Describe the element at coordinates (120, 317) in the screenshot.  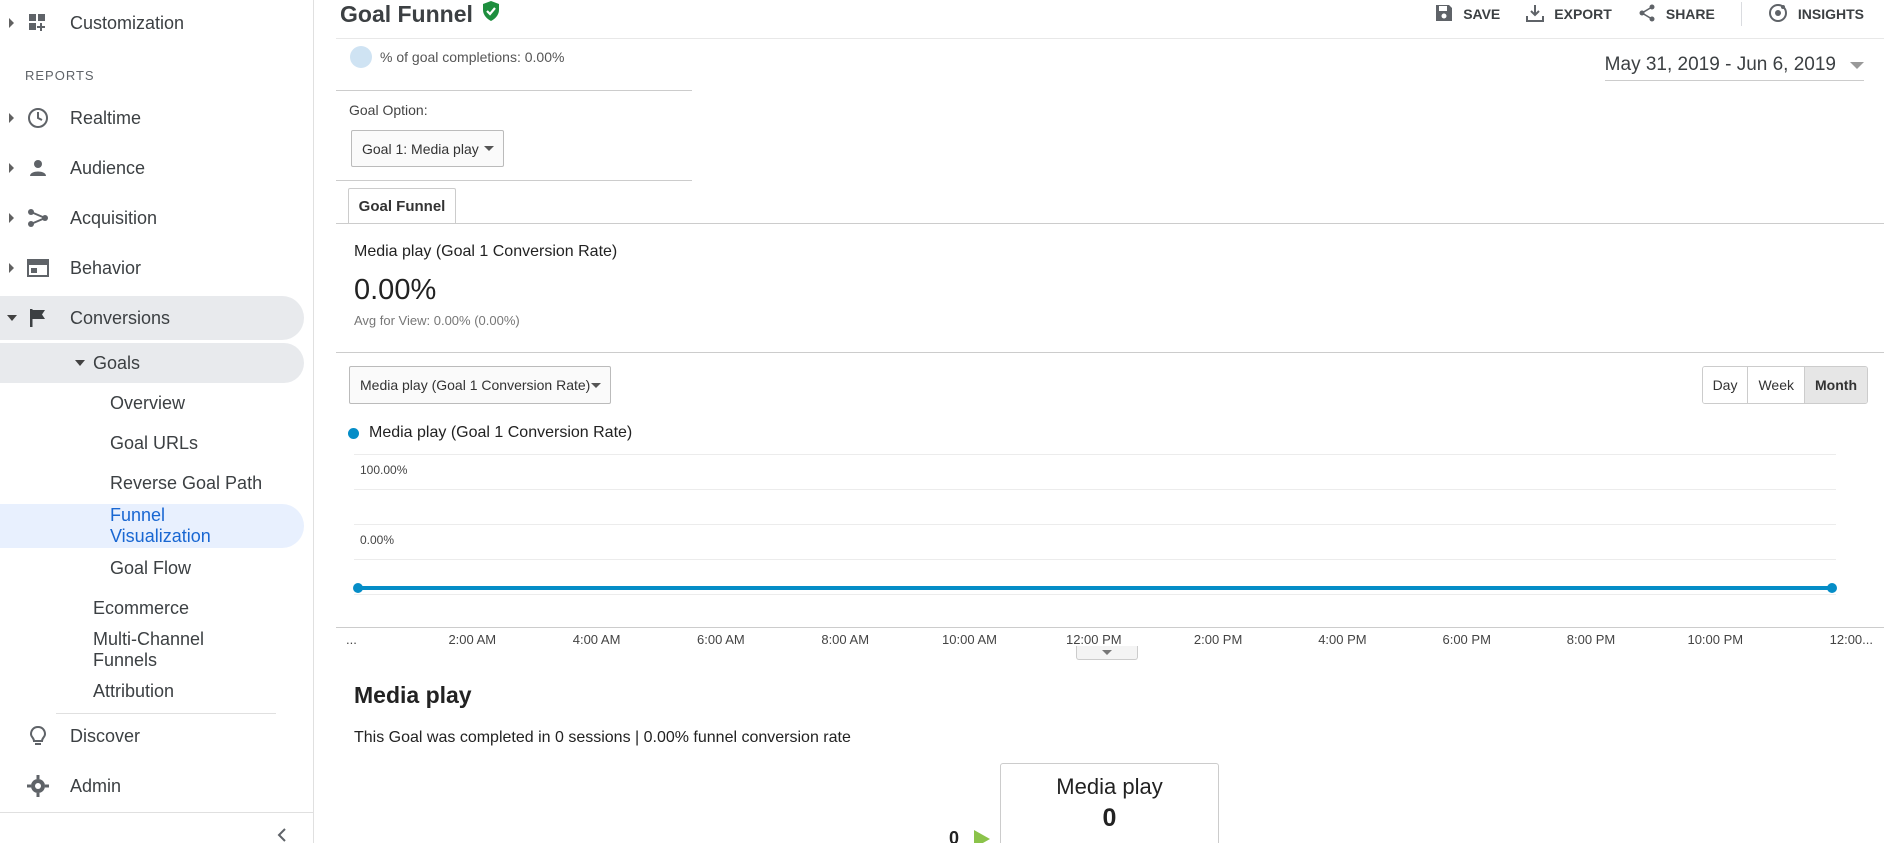
I see `sidebar-item-label: Conversions` at that location.